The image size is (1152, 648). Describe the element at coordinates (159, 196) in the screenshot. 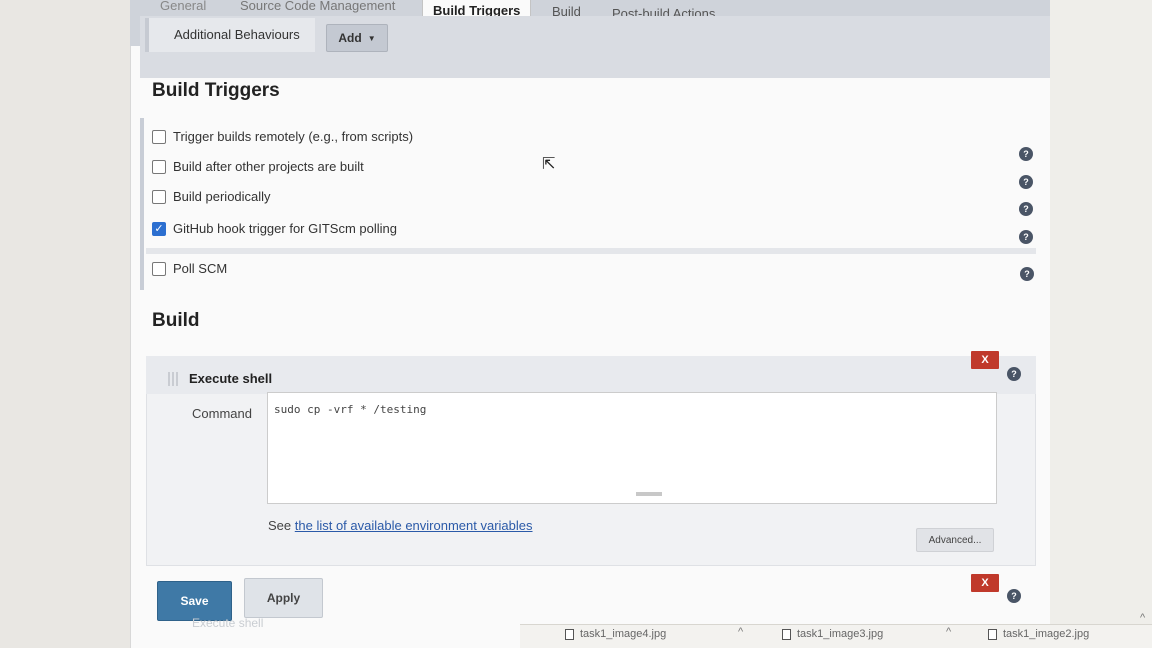

I see `trigger-periodically-checkbox` at that location.